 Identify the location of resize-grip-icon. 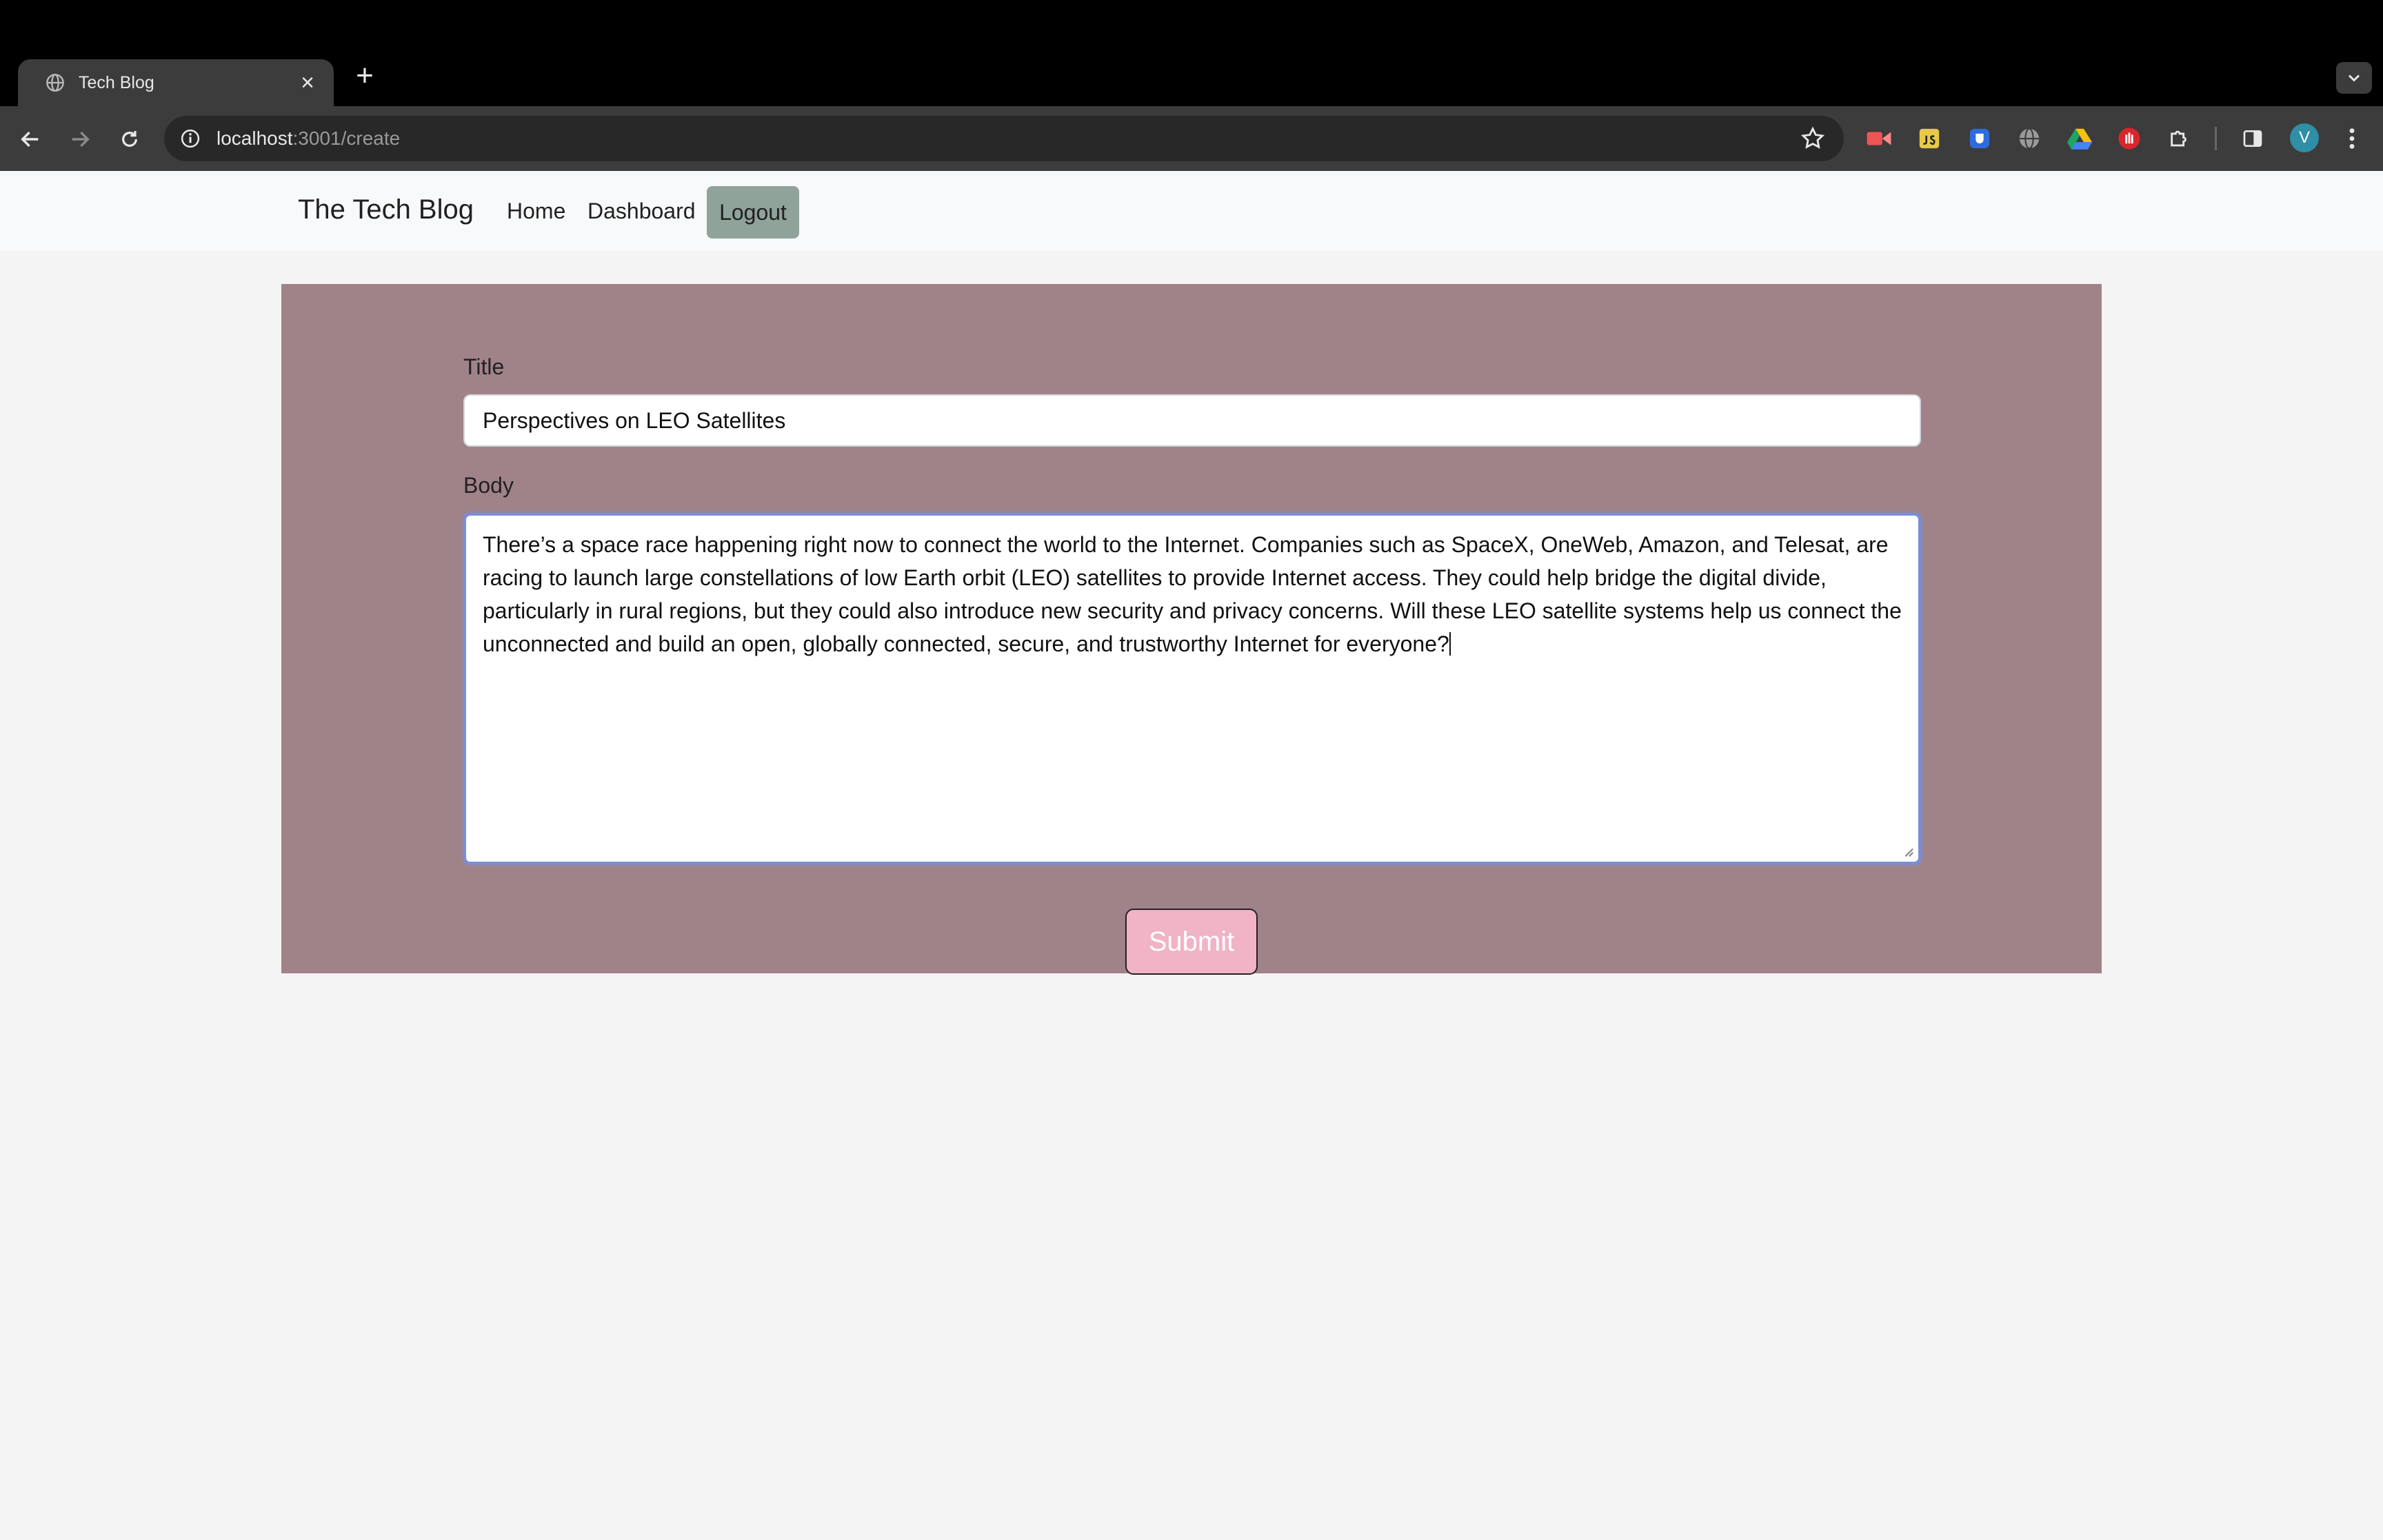
(1908, 852).